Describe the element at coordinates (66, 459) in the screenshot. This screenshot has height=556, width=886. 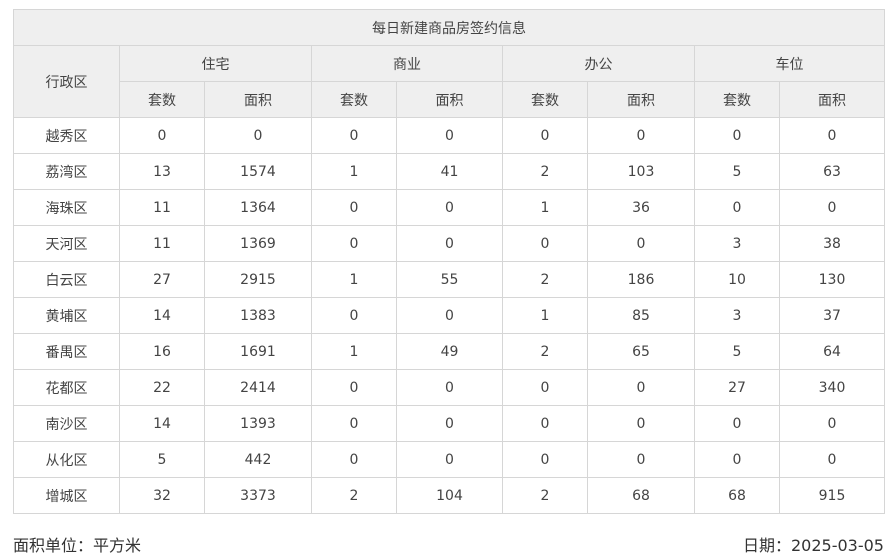
I see `district-cell: 从化区` at that location.